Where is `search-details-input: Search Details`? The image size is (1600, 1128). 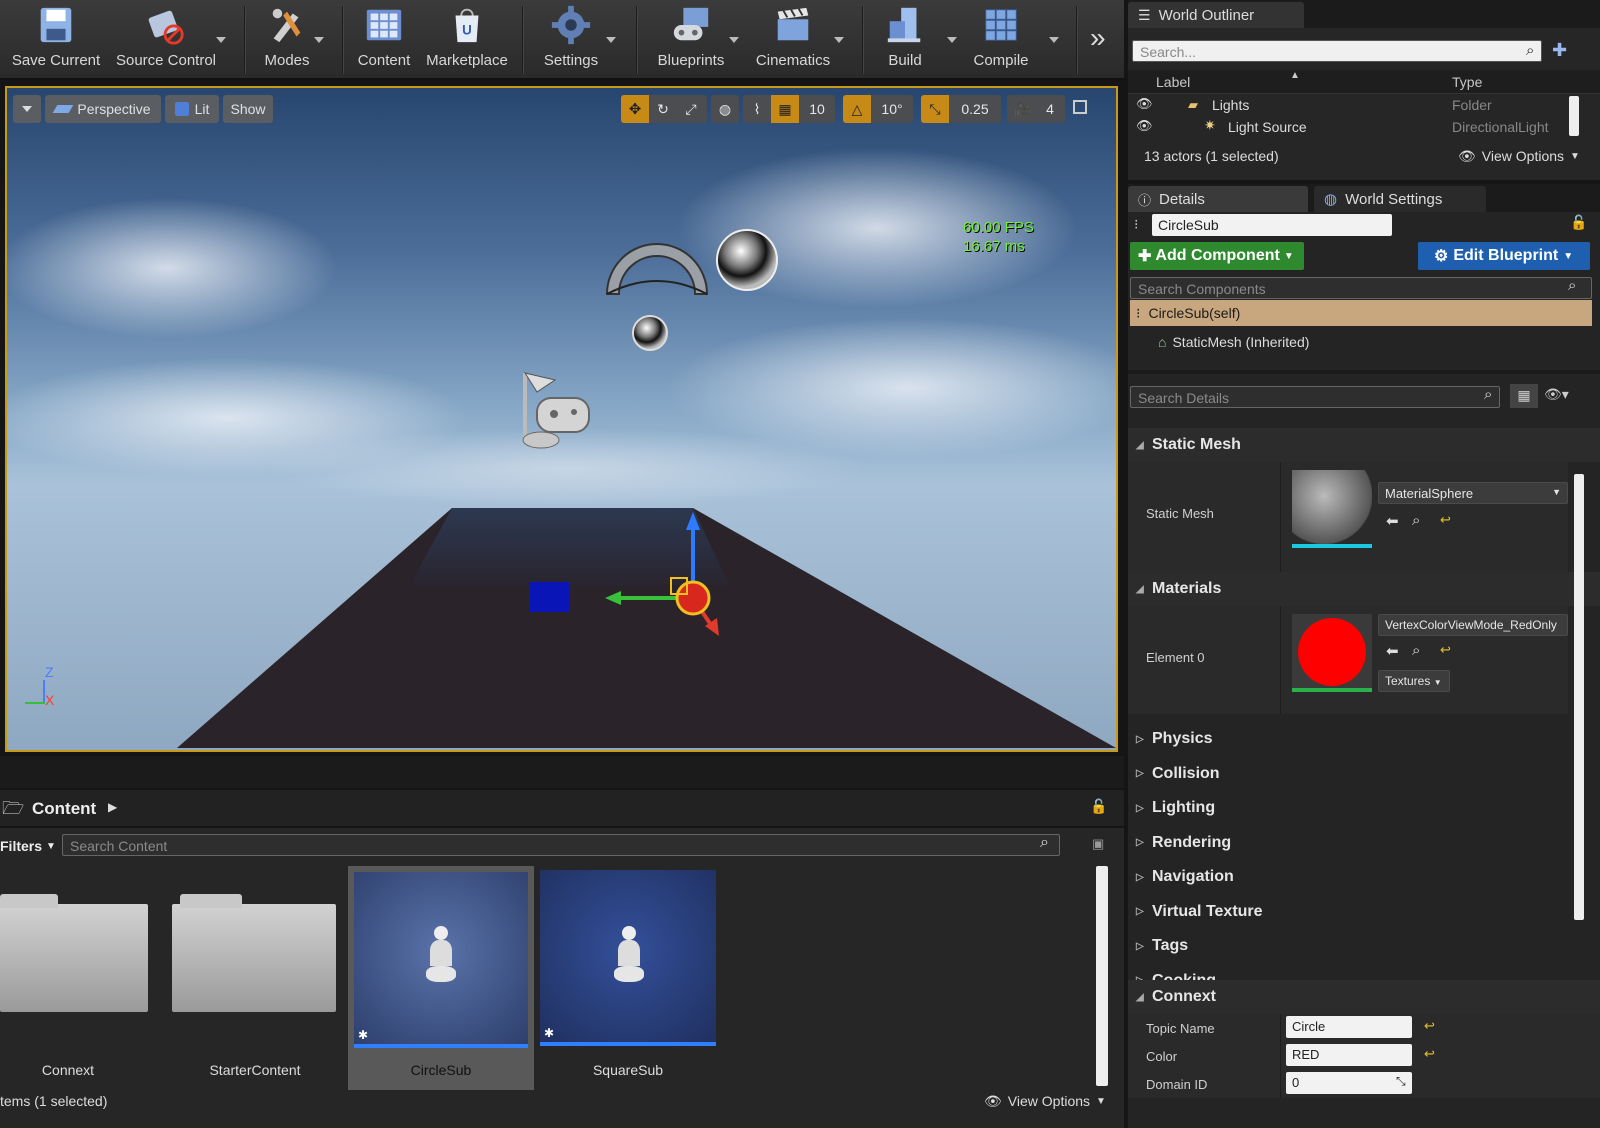 search-details-input: Search Details is located at coordinates (1315, 397).